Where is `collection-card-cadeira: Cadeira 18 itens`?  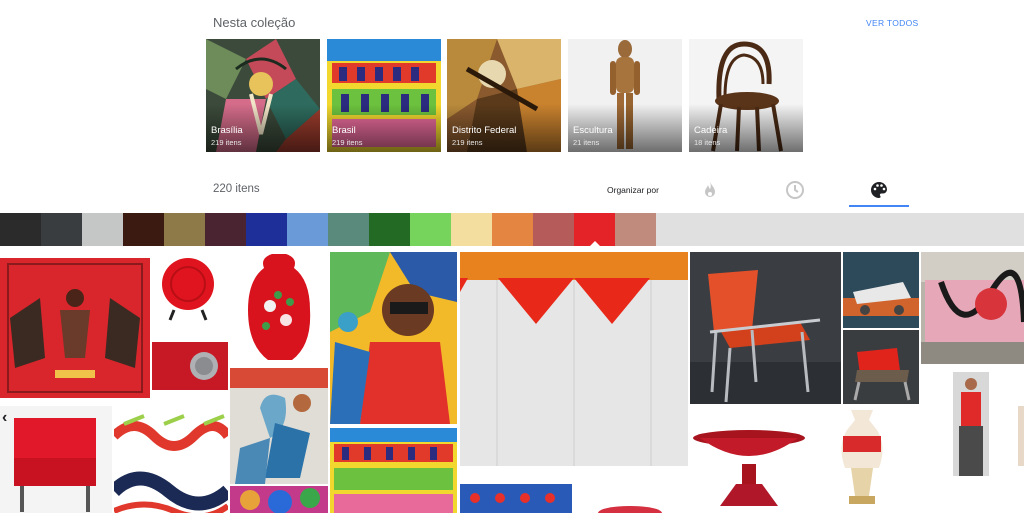 collection-card-cadeira: Cadeira 18 itens is located at coordinates (746, 95).